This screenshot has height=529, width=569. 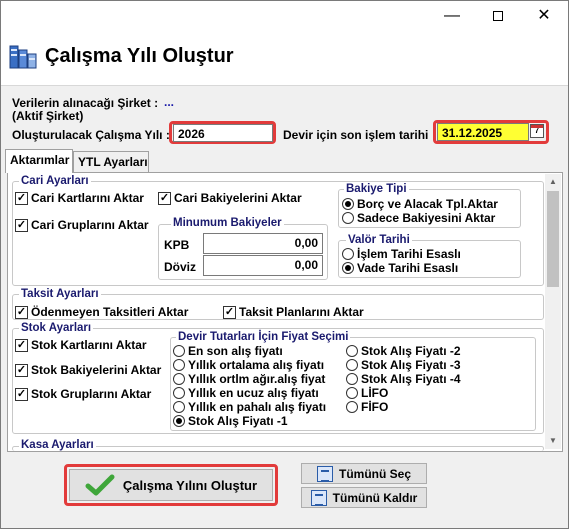 I want to click on price-option-label: Stok Alış Fiyatı -1, so click(x=238, y=421).